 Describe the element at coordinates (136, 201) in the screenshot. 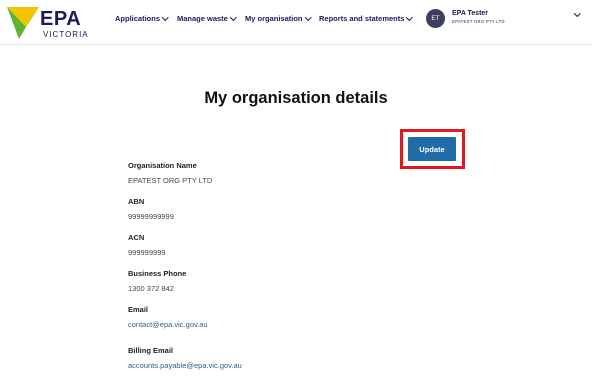

I see `field-label: ABN` at that location.